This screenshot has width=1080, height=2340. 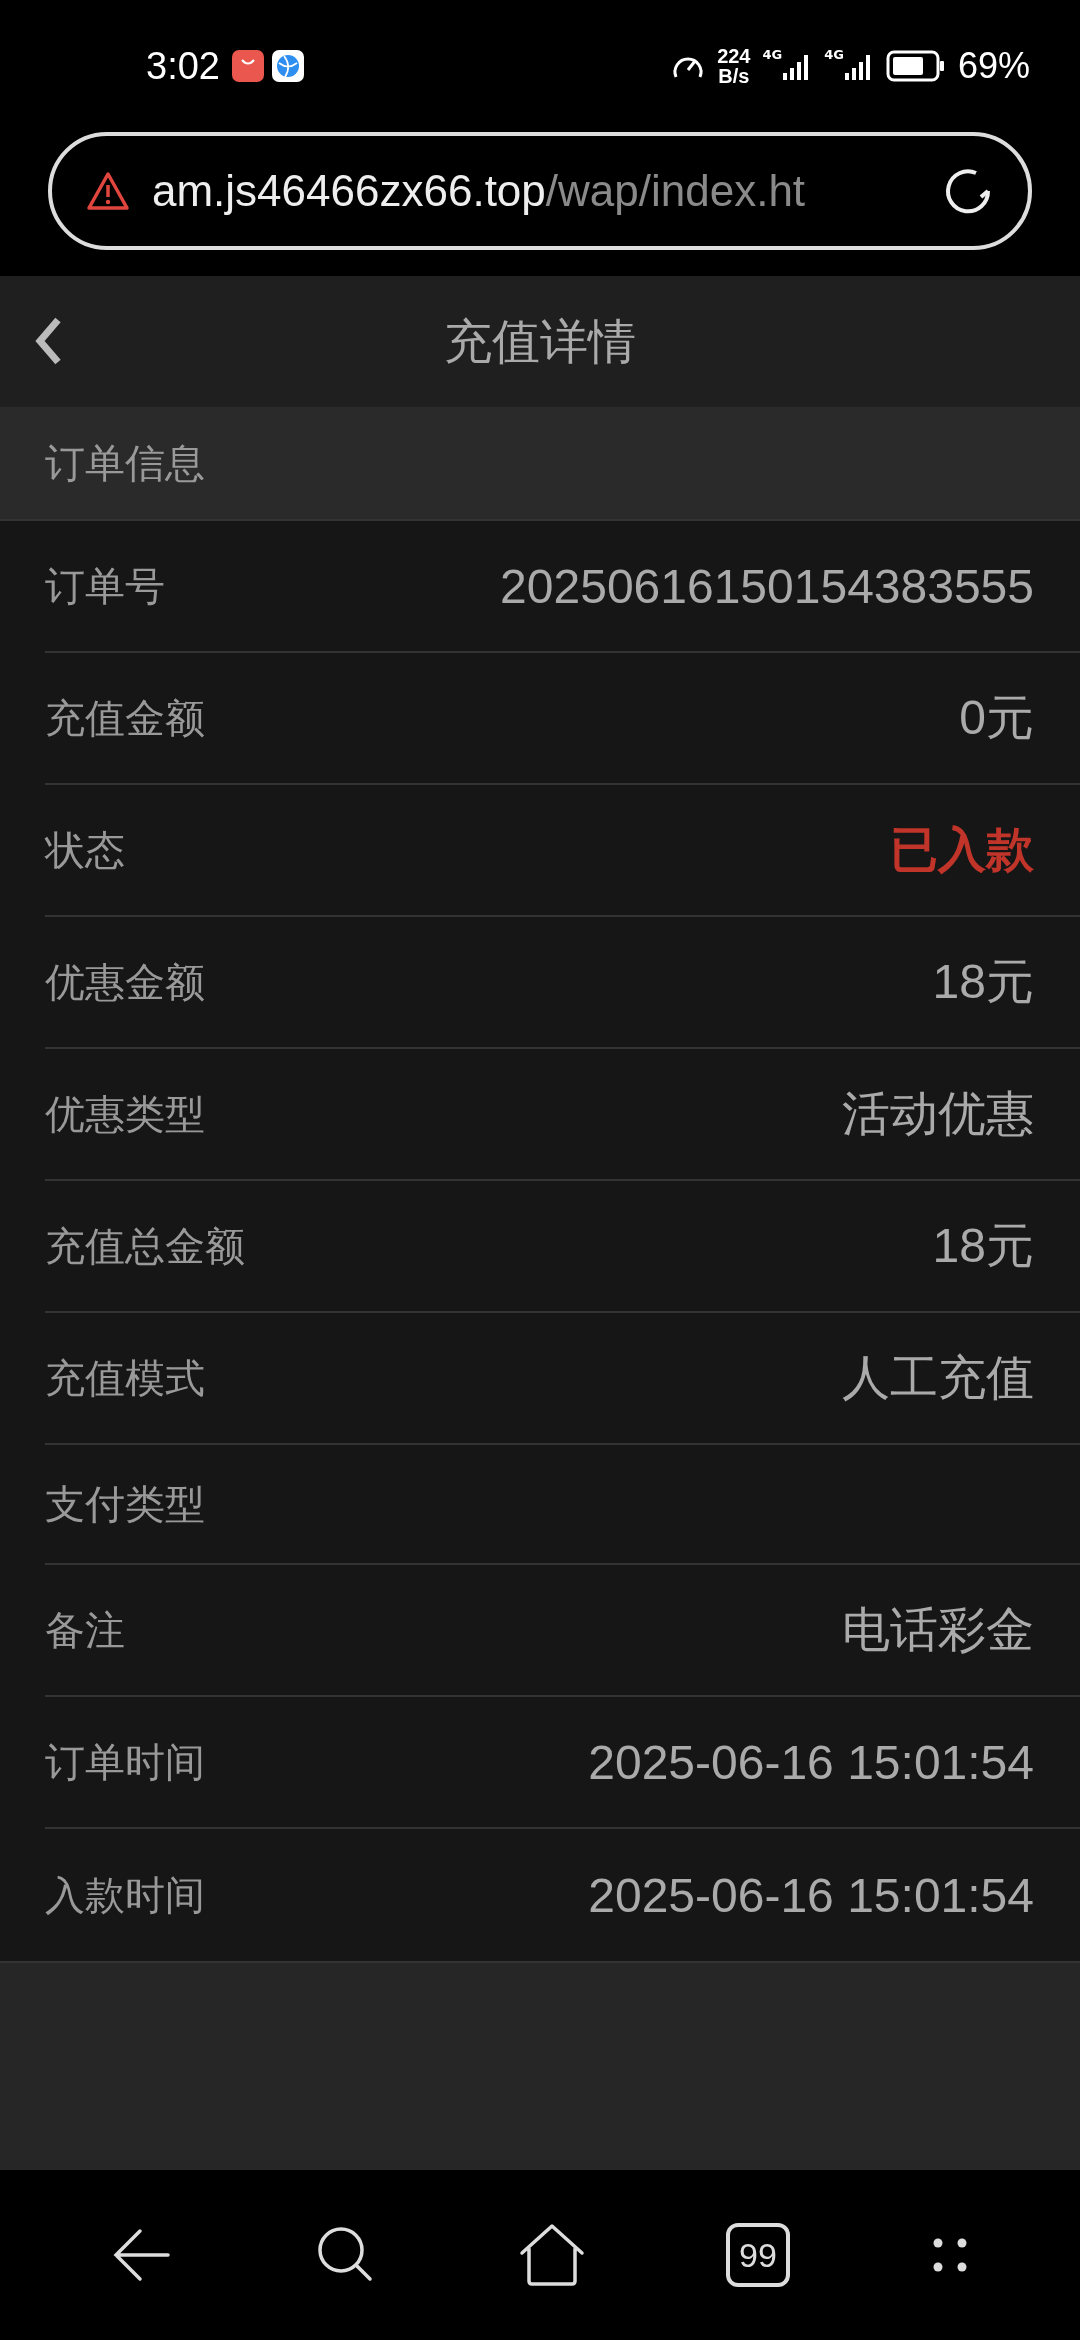 I want to click on field-label: 充值金额, so click(x=125, y=718).